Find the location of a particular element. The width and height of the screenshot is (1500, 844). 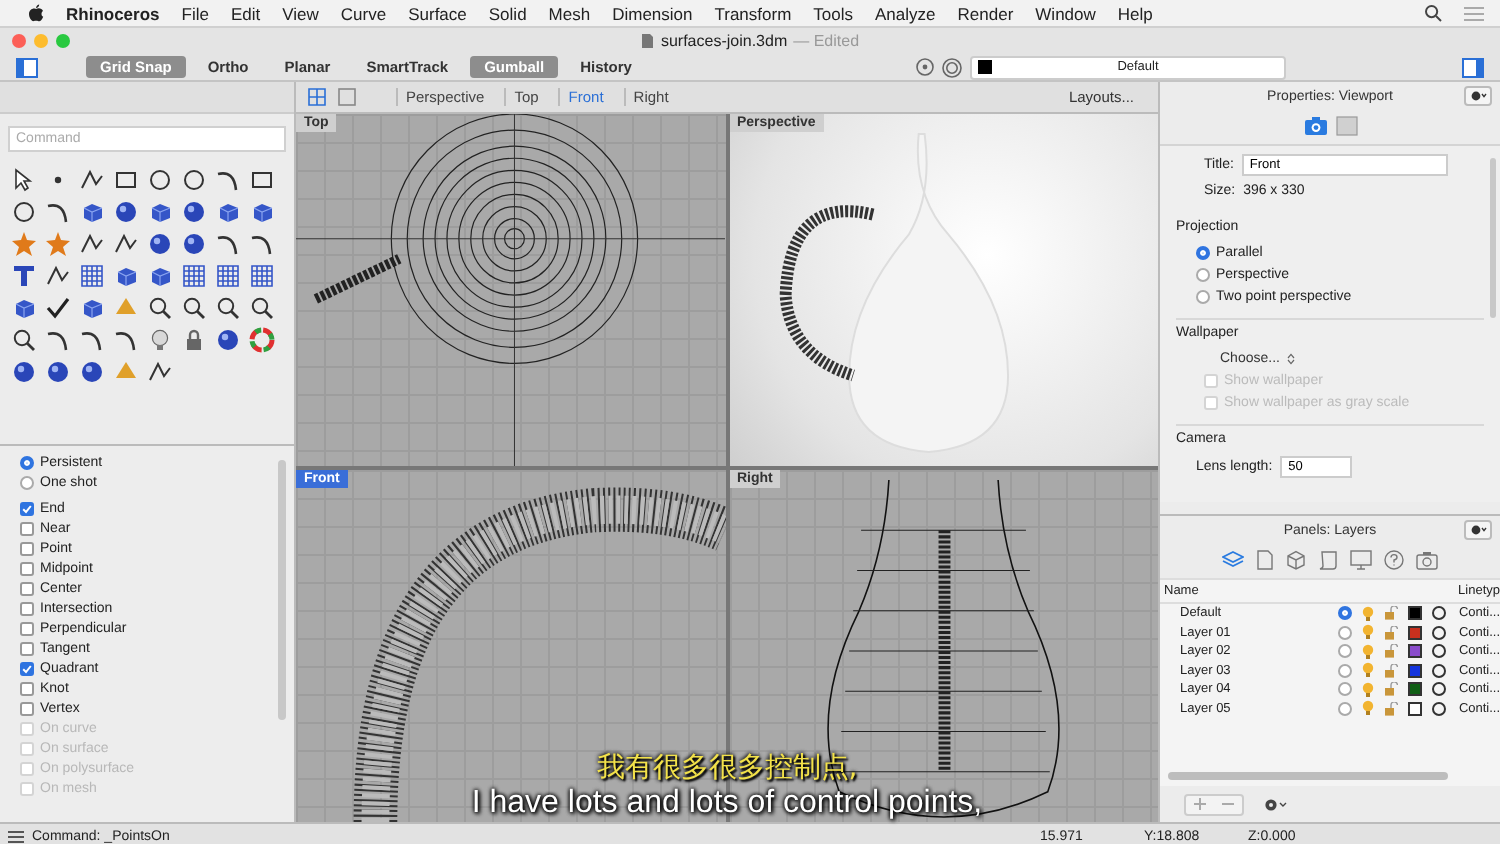

menu-icon is located at coordinates (16, 836).